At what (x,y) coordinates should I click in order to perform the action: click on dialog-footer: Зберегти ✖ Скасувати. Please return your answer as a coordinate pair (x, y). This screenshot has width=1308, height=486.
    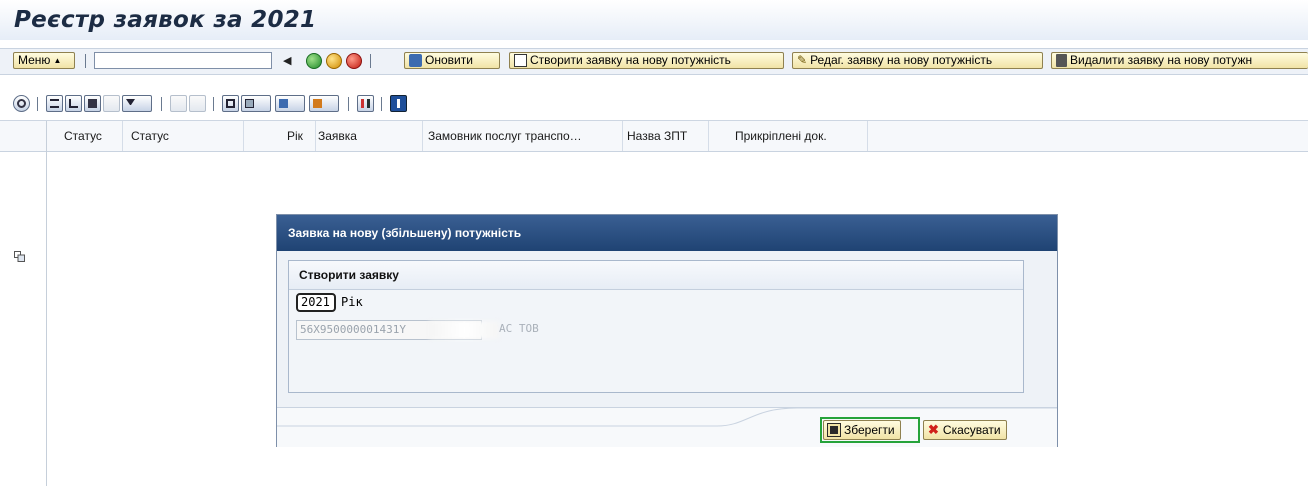
    Looking at the image, I should click on (667, 427).